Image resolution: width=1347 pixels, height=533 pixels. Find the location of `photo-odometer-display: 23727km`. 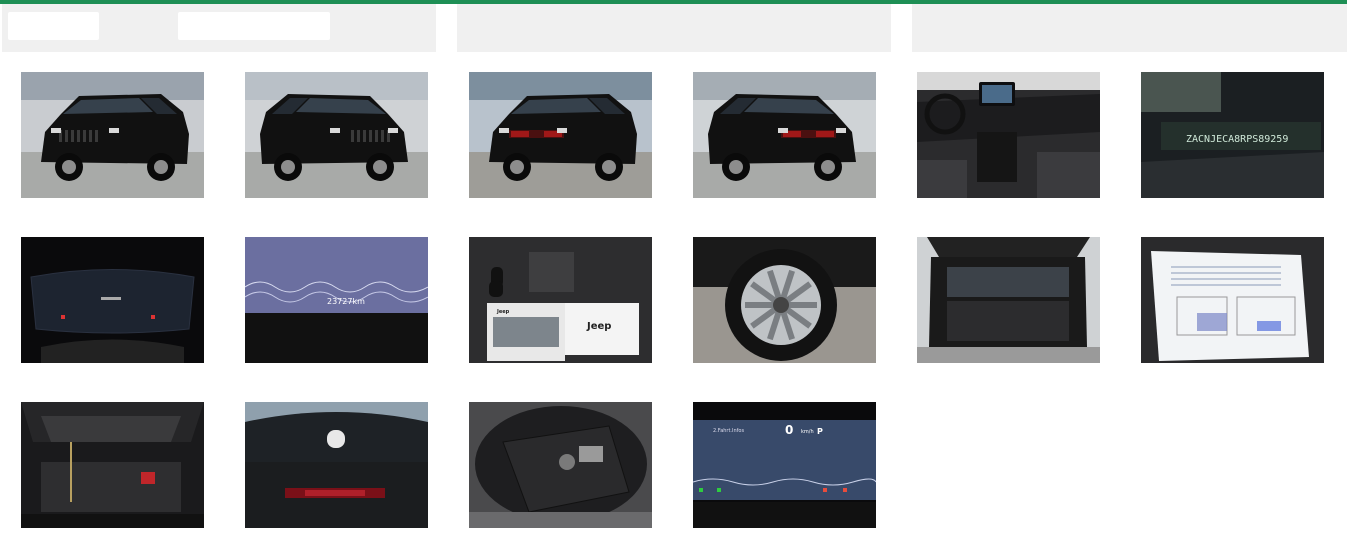

photo-odometer-display: 23727km is located at coordinates (336, 300).